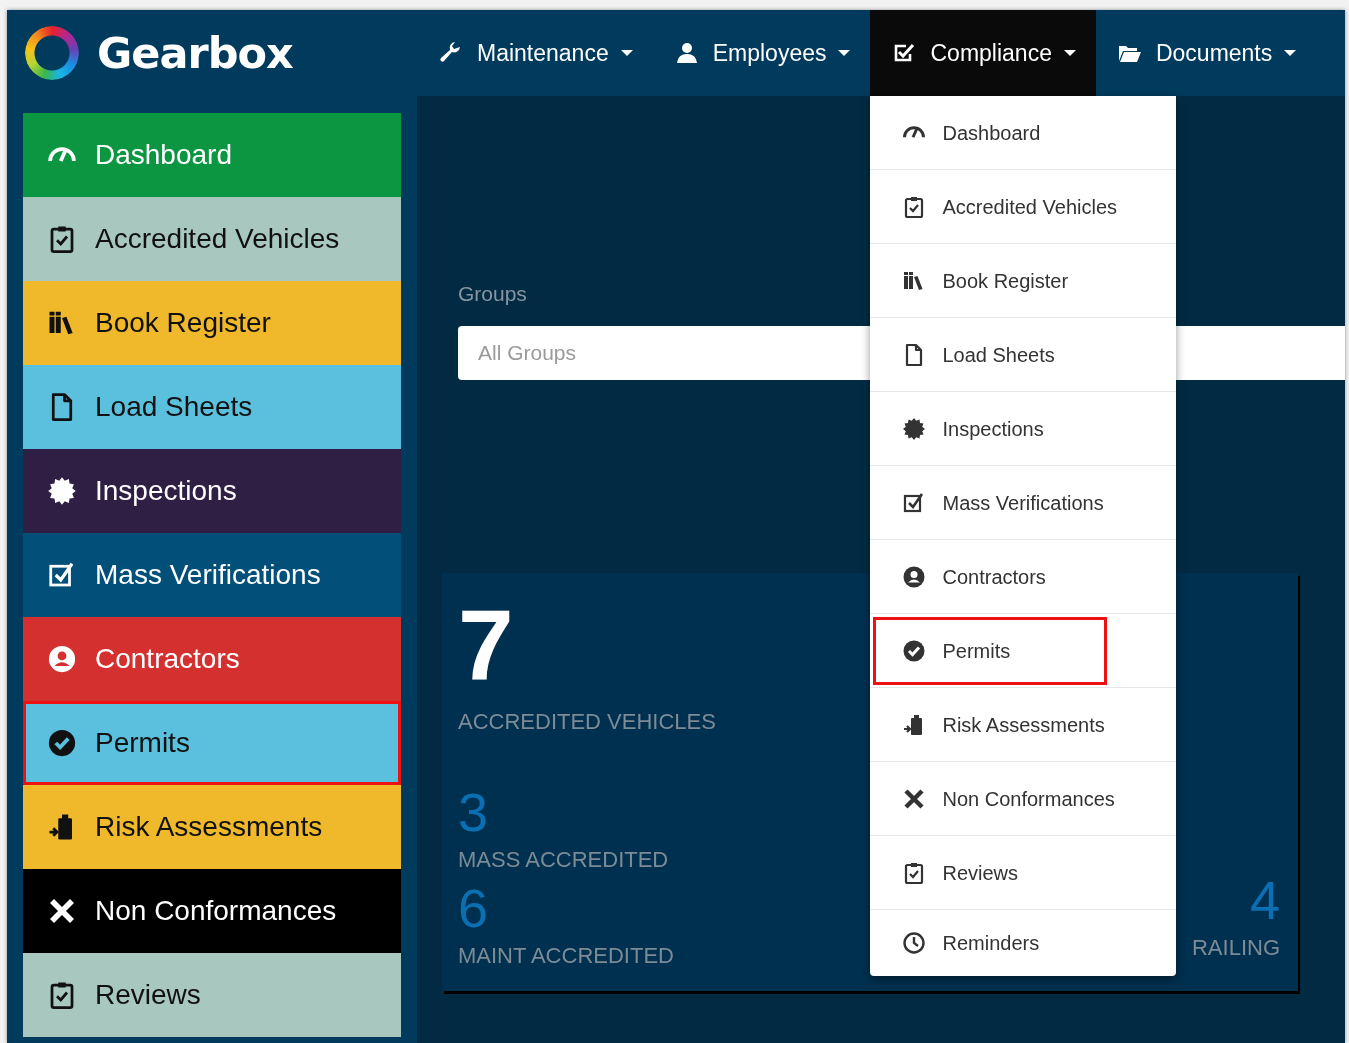 This screenshot has width=1349, height=1043. I want to click on brand-name: Gearbox, so click(195, 53).